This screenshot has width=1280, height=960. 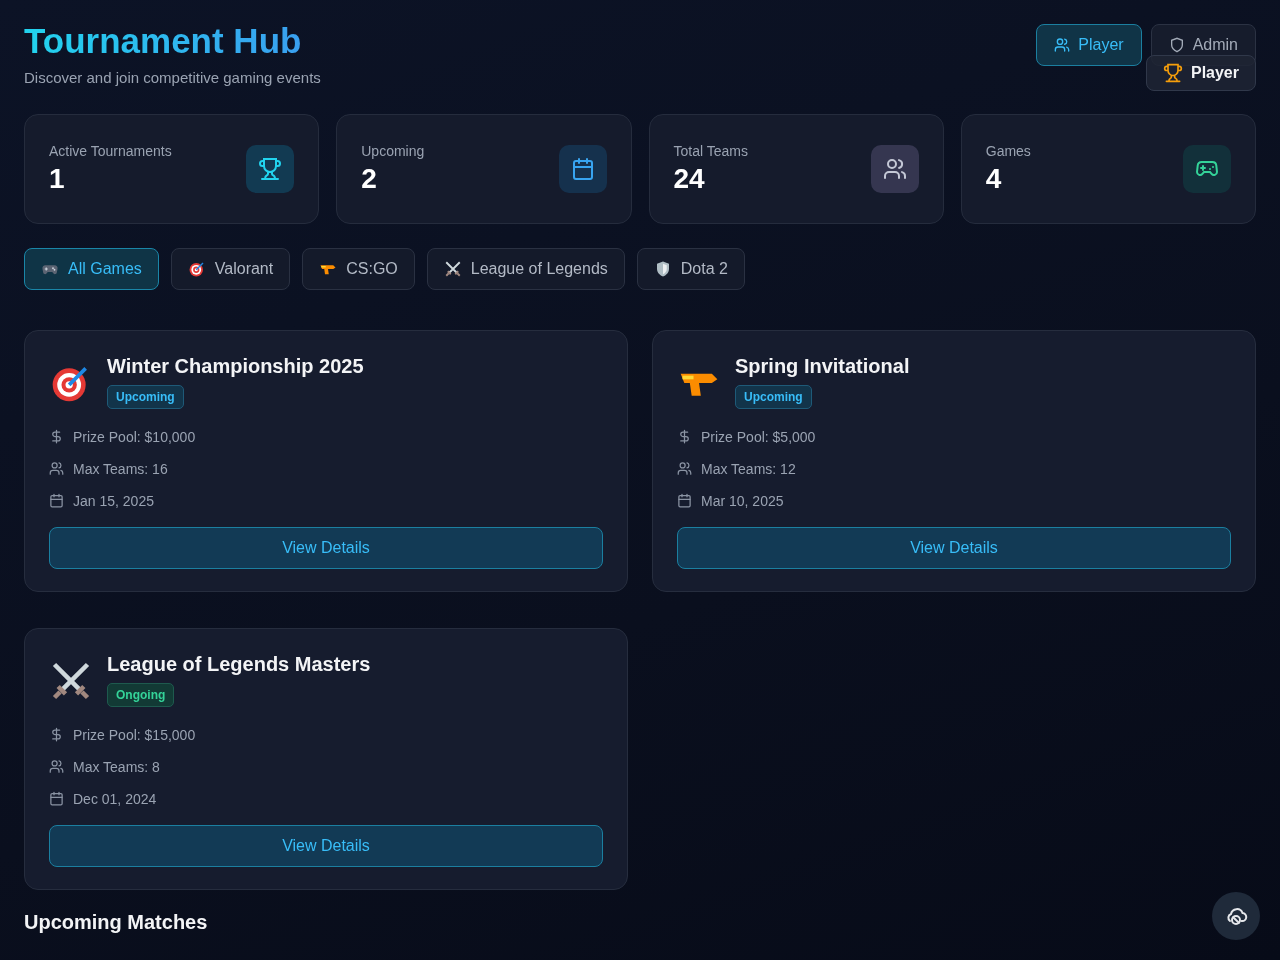 I want to click on gamepad-icon, so click(x=1207, y=168).